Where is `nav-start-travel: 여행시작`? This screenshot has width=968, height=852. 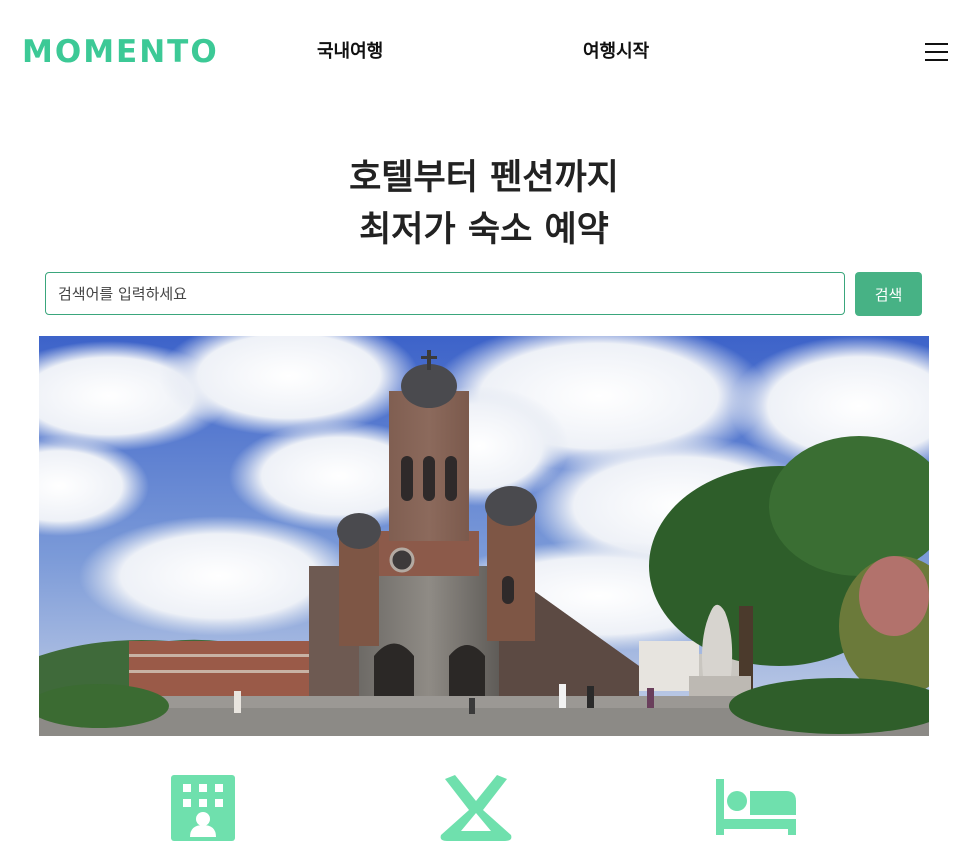
nav-start-travel: 여행시작 is located at coordinates (616, 52).